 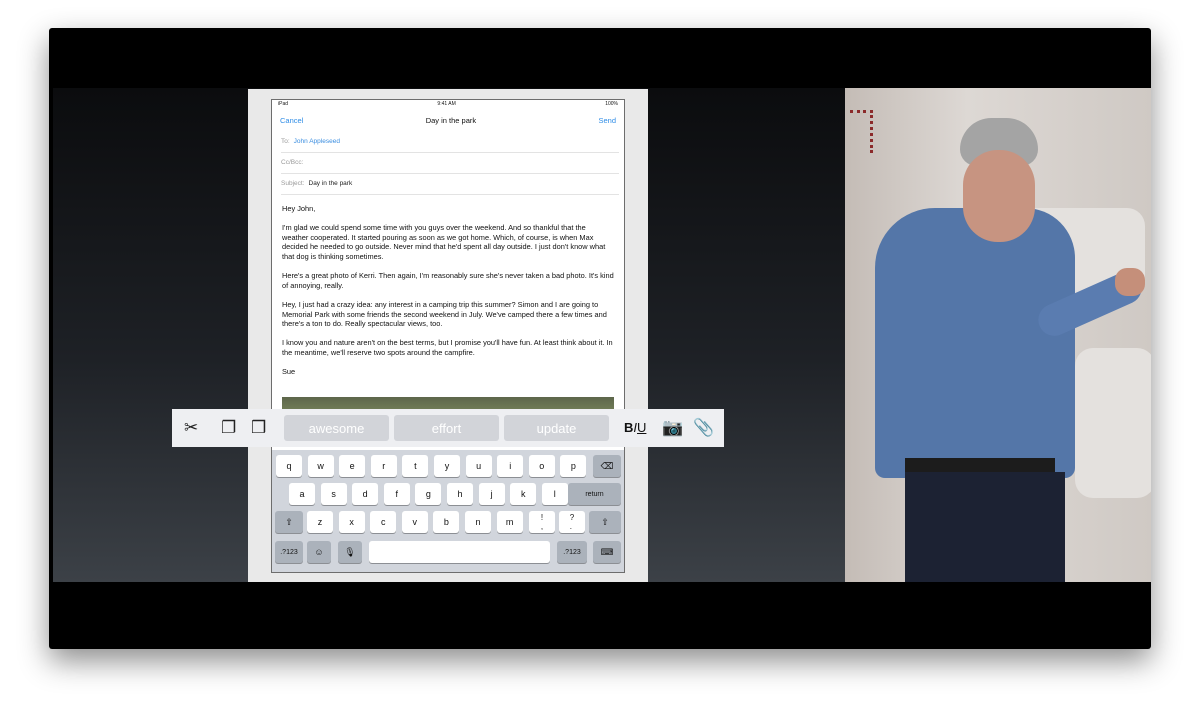 I want to click on body-signature: Sue, so click(x=289, y=372).